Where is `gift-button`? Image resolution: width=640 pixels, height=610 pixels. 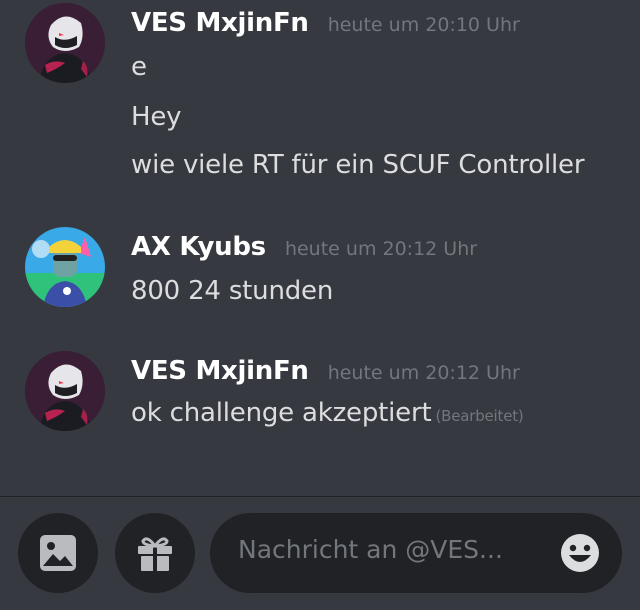
gift-button is located at coordinates (155, 553).